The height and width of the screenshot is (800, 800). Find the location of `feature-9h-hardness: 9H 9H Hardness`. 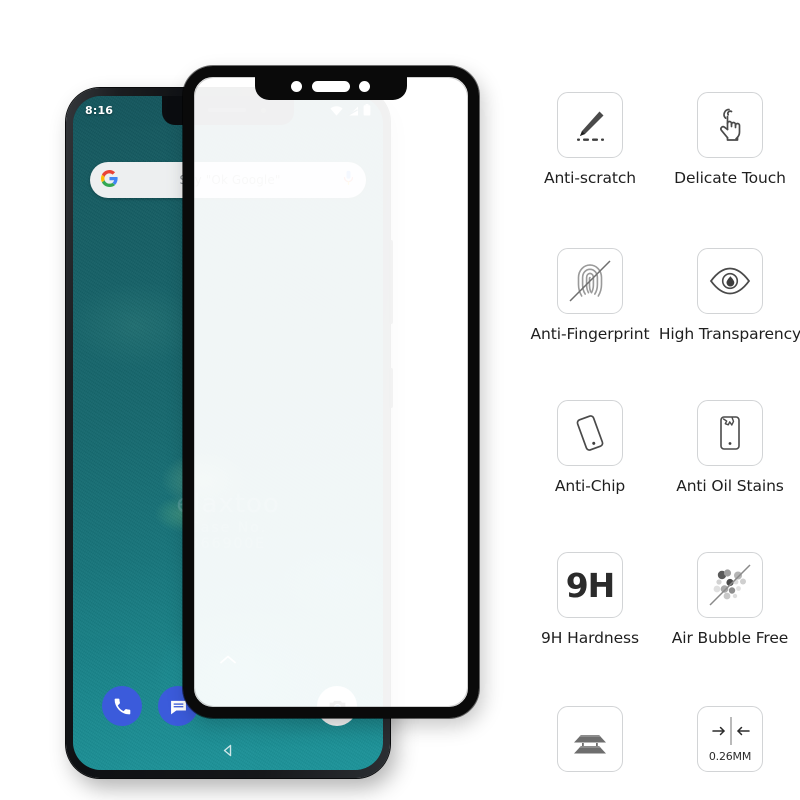

feature-9h-hardness: 9H 9H Hardness is located at coordinates (590, 599).